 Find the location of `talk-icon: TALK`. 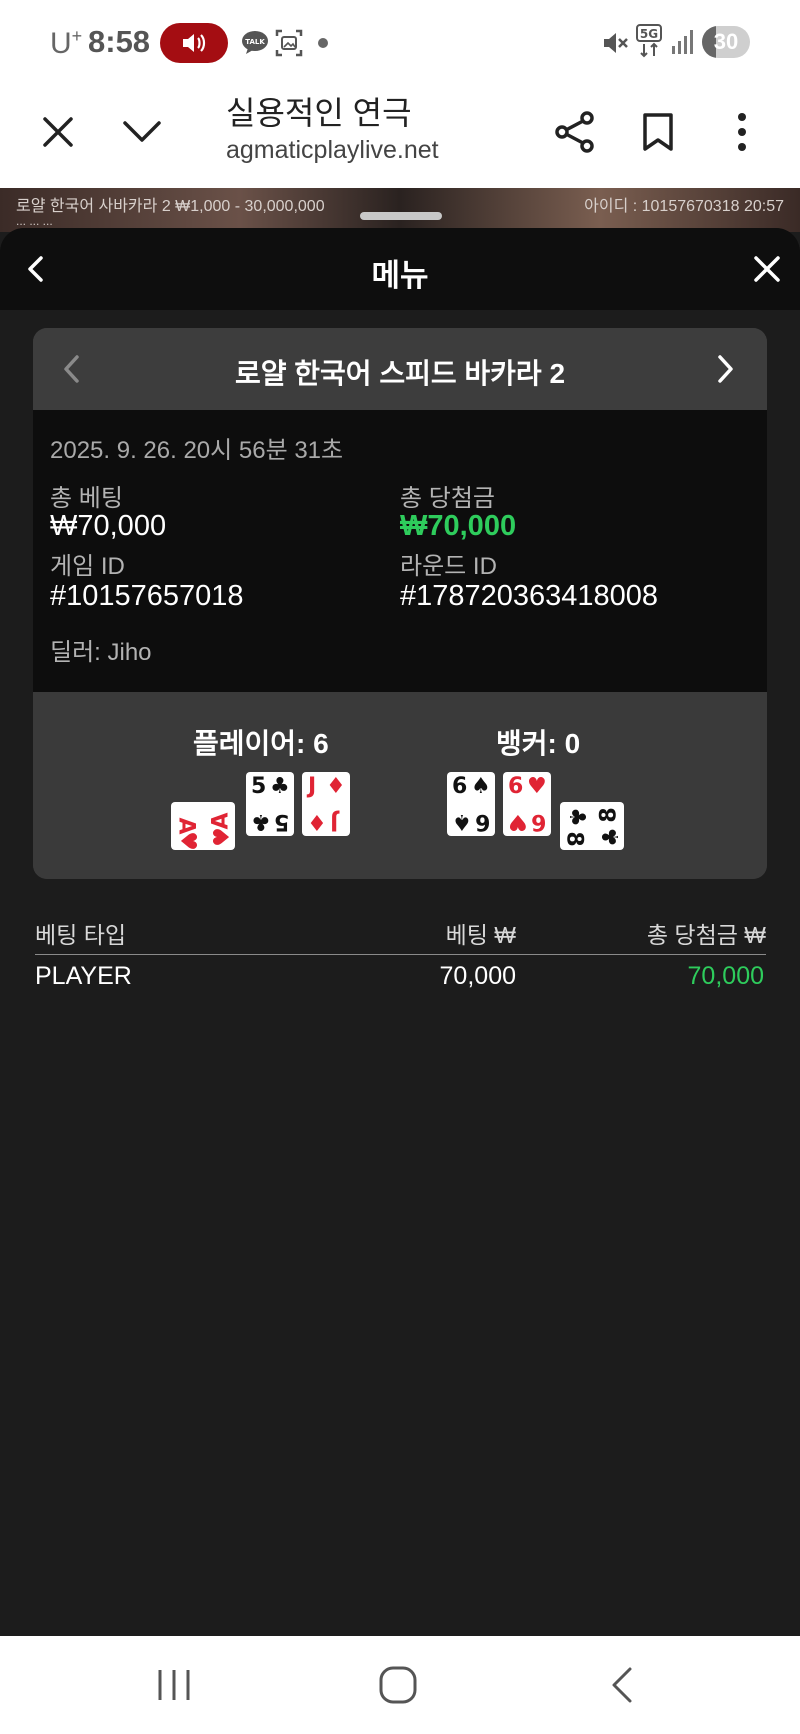

talk-icon: TALK is located at coordinates (255, 43).